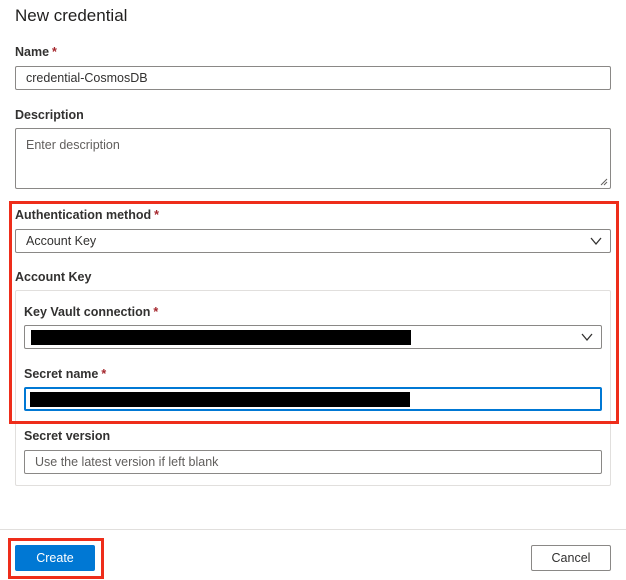 This screenshot has height=580, width=626. I want to click on name-label: Name *, so click(36, 52).